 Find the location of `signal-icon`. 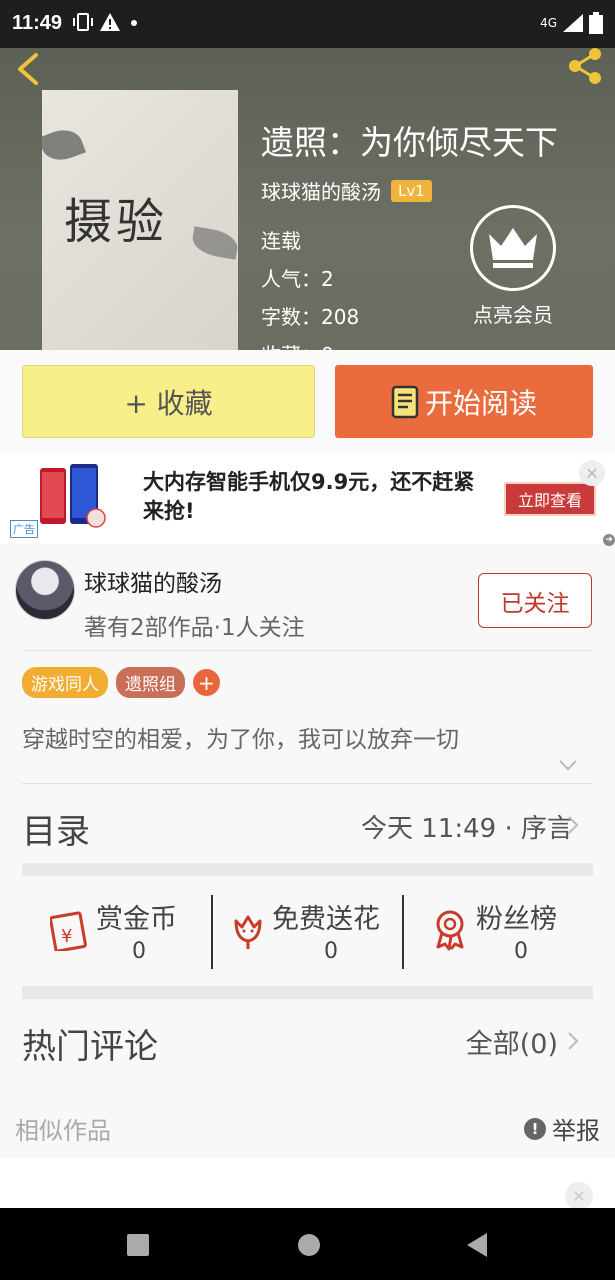

signal-icon is located at coordinates (573, 23).